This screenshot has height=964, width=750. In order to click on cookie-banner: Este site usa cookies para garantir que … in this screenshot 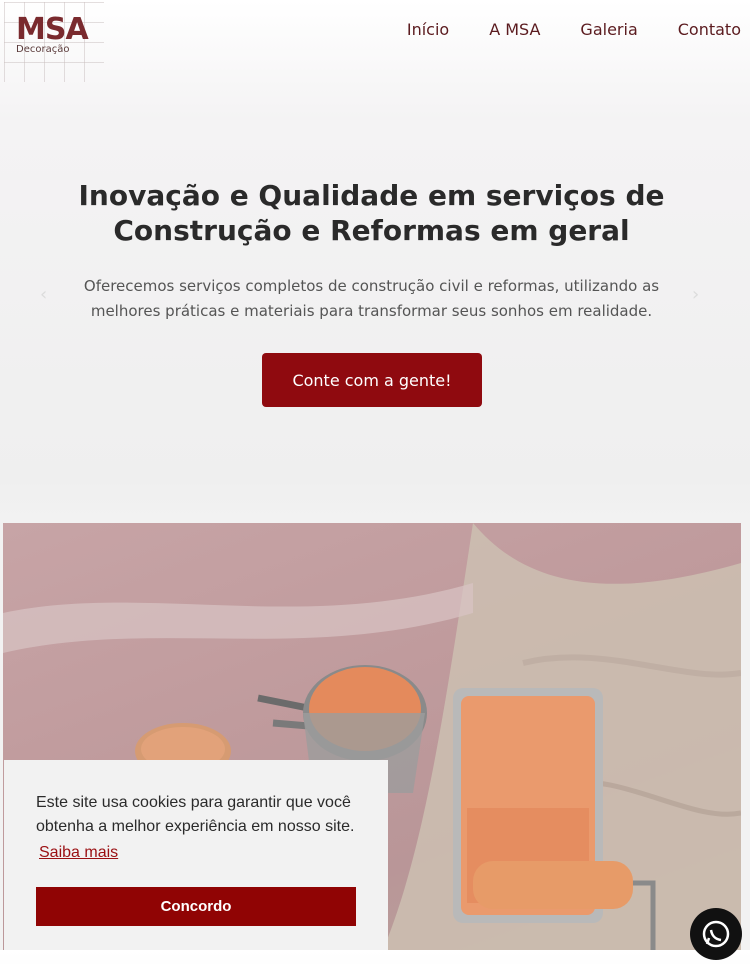, I will do `click(196, 855)`.